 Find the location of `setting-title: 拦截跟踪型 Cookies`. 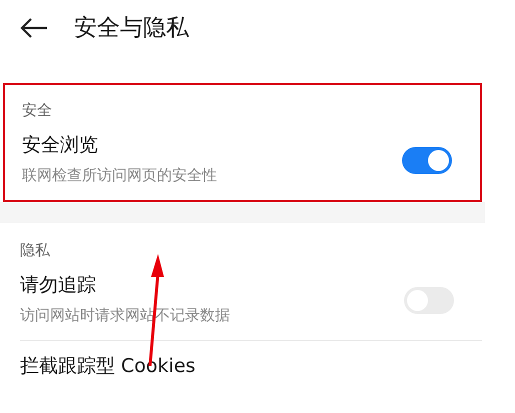

setting-title: 拦截跟踪型 Cookies is located at coordinates (108, 366).